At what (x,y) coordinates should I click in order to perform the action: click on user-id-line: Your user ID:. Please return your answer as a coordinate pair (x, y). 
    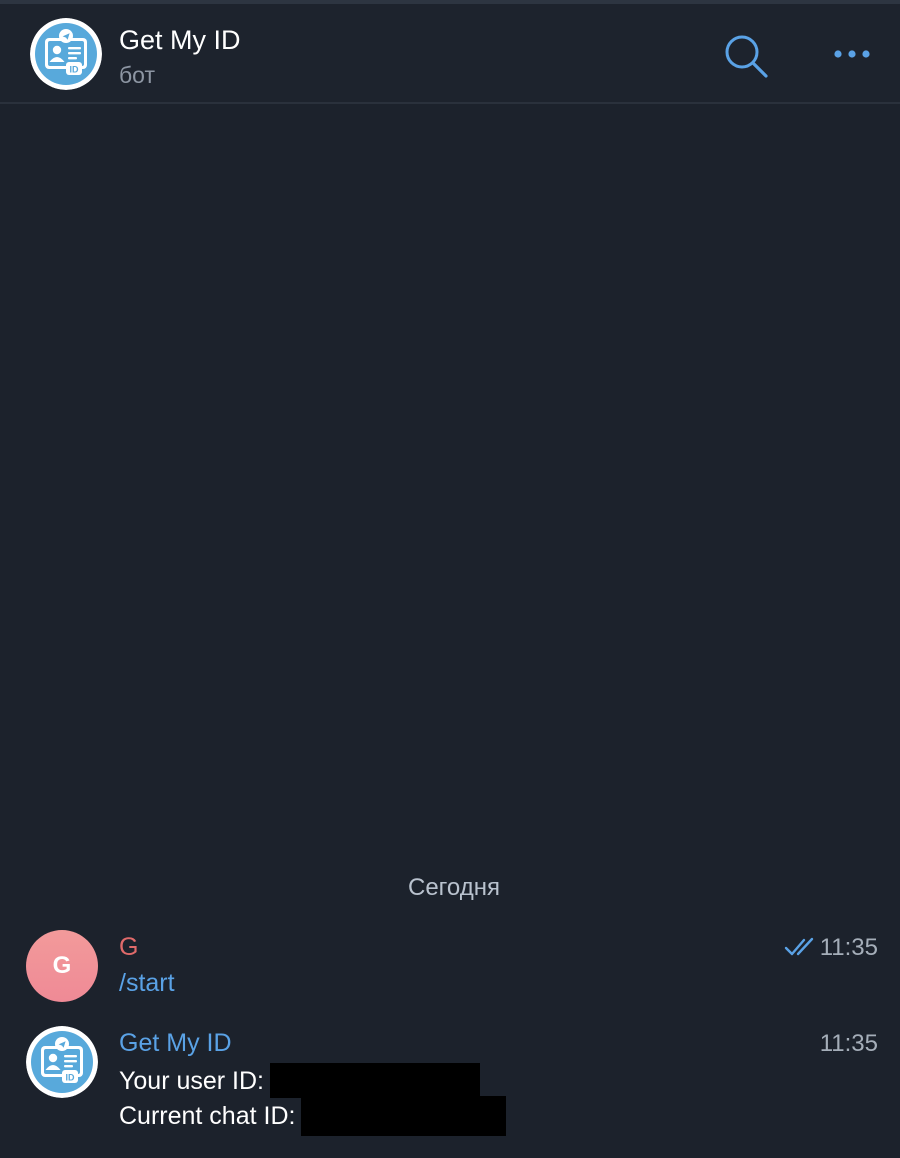
    Looking at the image, I should click on (299, 1080).